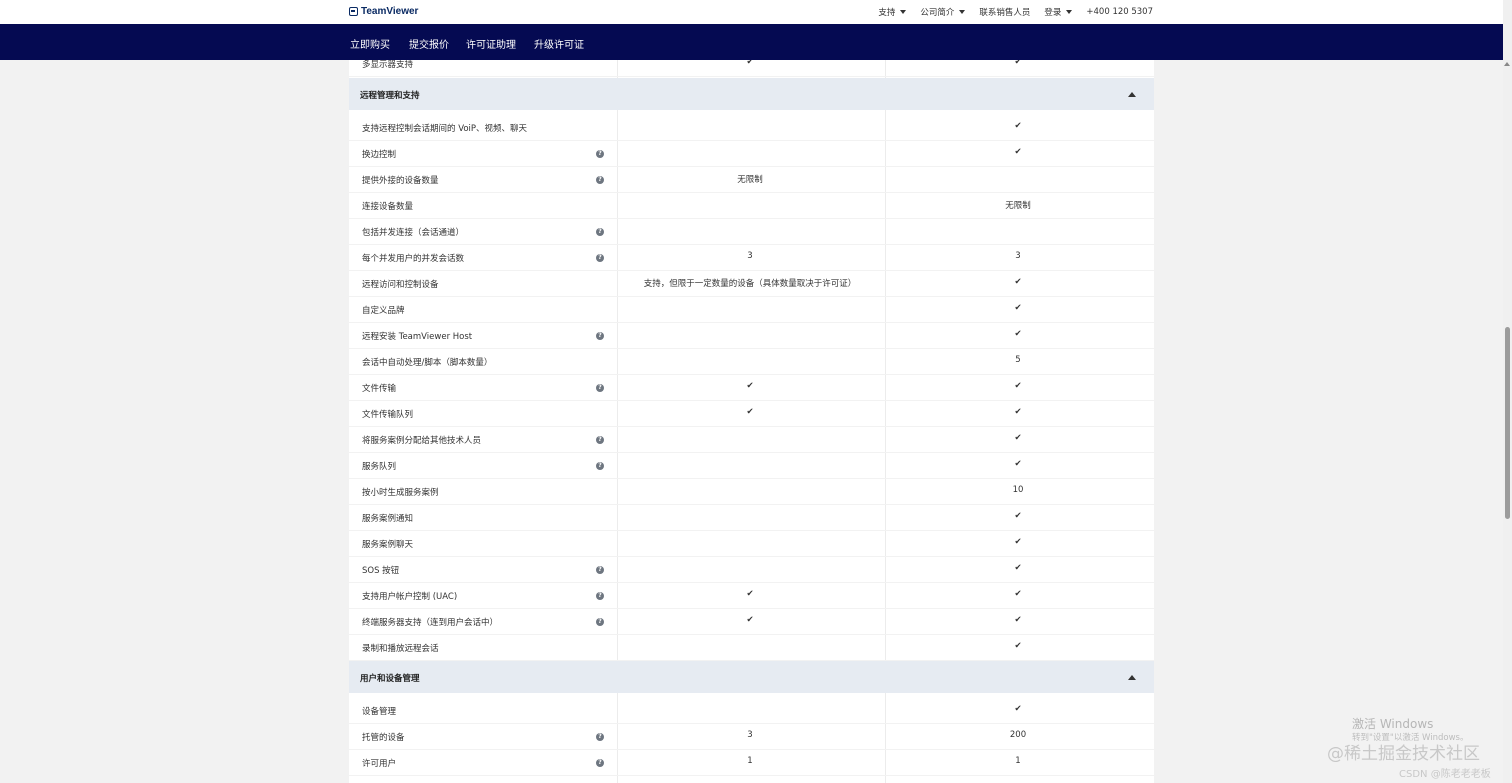 This screenshot has height=783, width=1512. I want to click on table-row: 支持用户帐户控制 (UAC)? ✔ ✔, so click(751, 596).